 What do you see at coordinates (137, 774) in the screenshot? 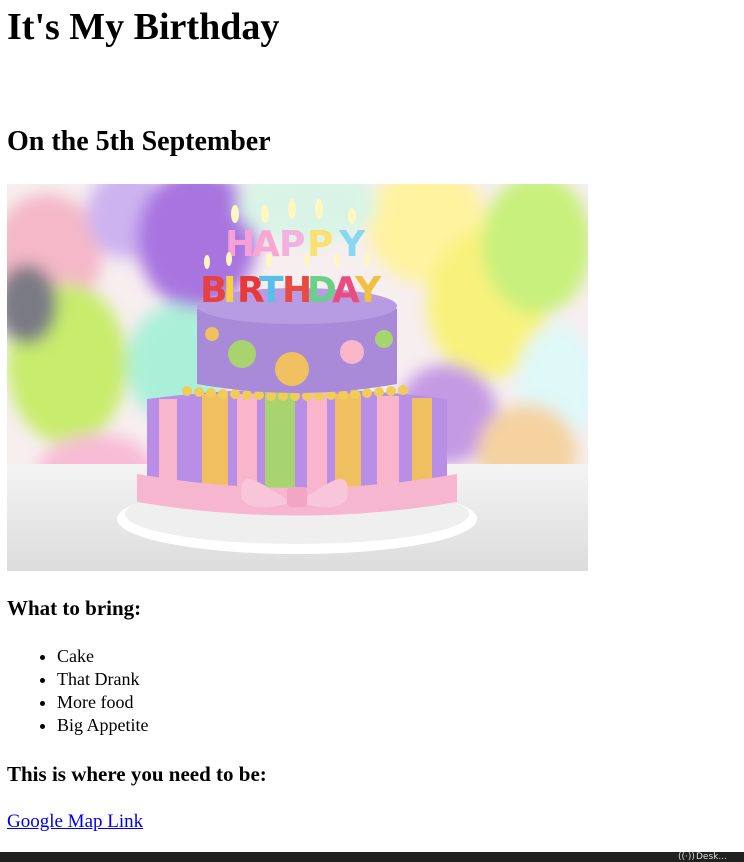
I see `location-heading: This is where you need to be:` at bounding box center [137, 774].